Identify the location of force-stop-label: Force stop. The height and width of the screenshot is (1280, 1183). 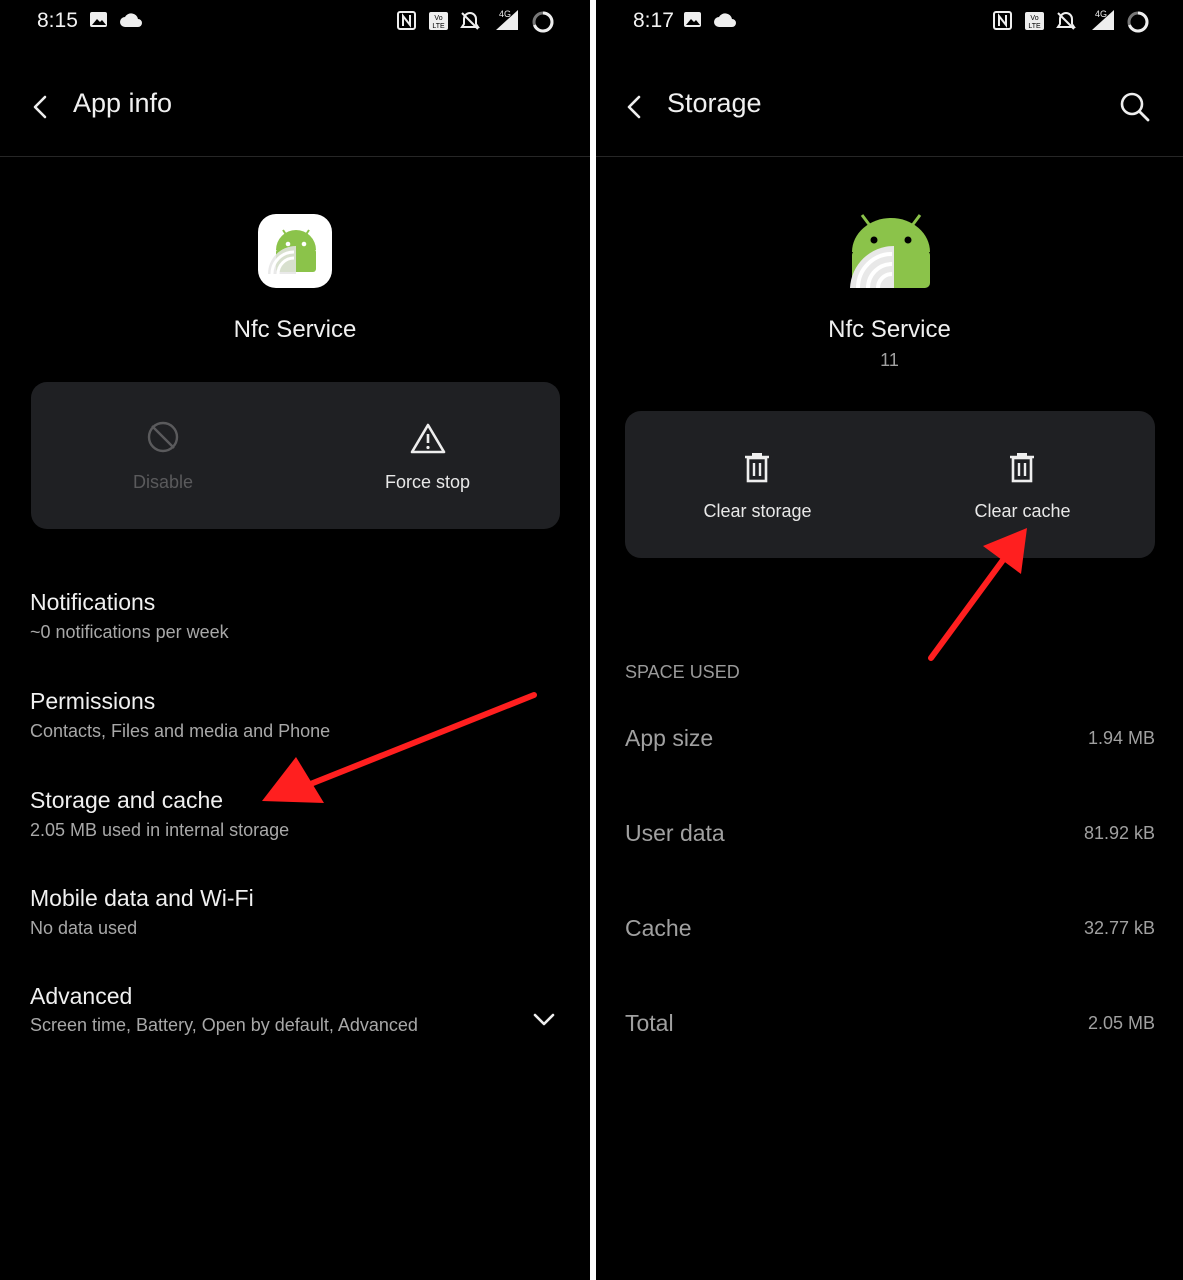
(427, 482).